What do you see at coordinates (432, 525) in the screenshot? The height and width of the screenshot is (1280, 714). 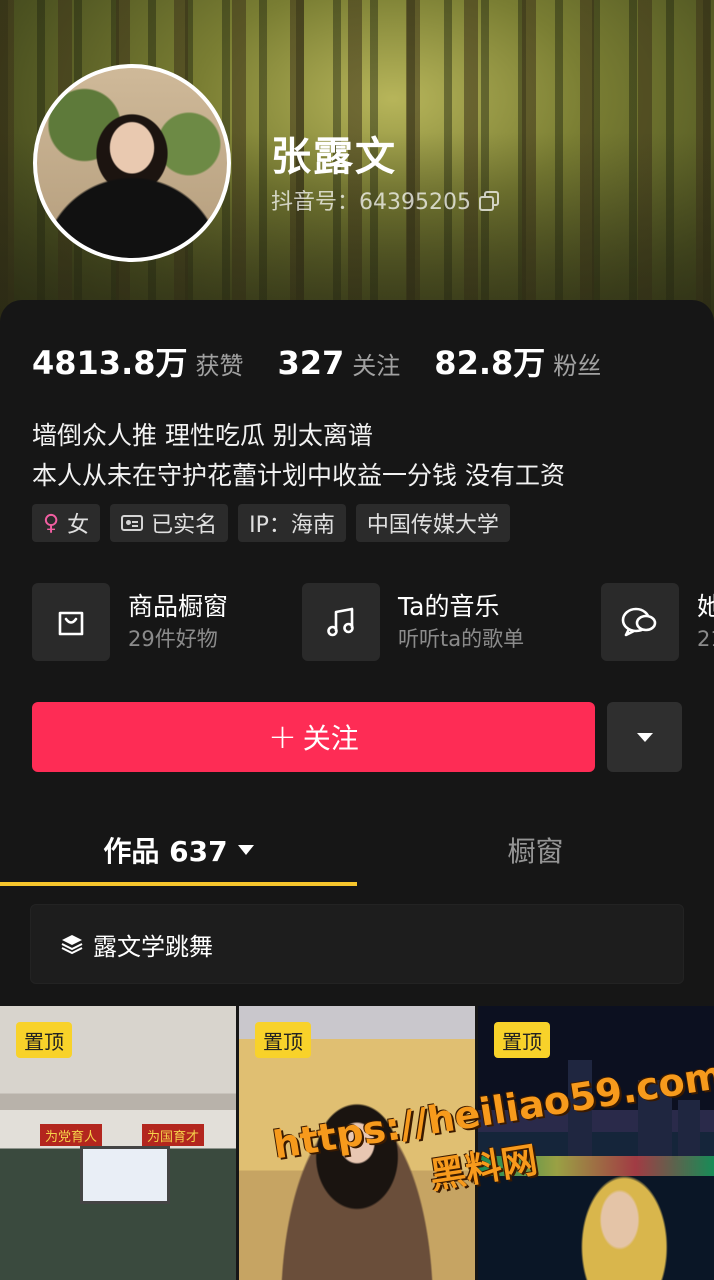 I see `tag-school-label: 中国传媒大学` at bounding box center [432, 525].